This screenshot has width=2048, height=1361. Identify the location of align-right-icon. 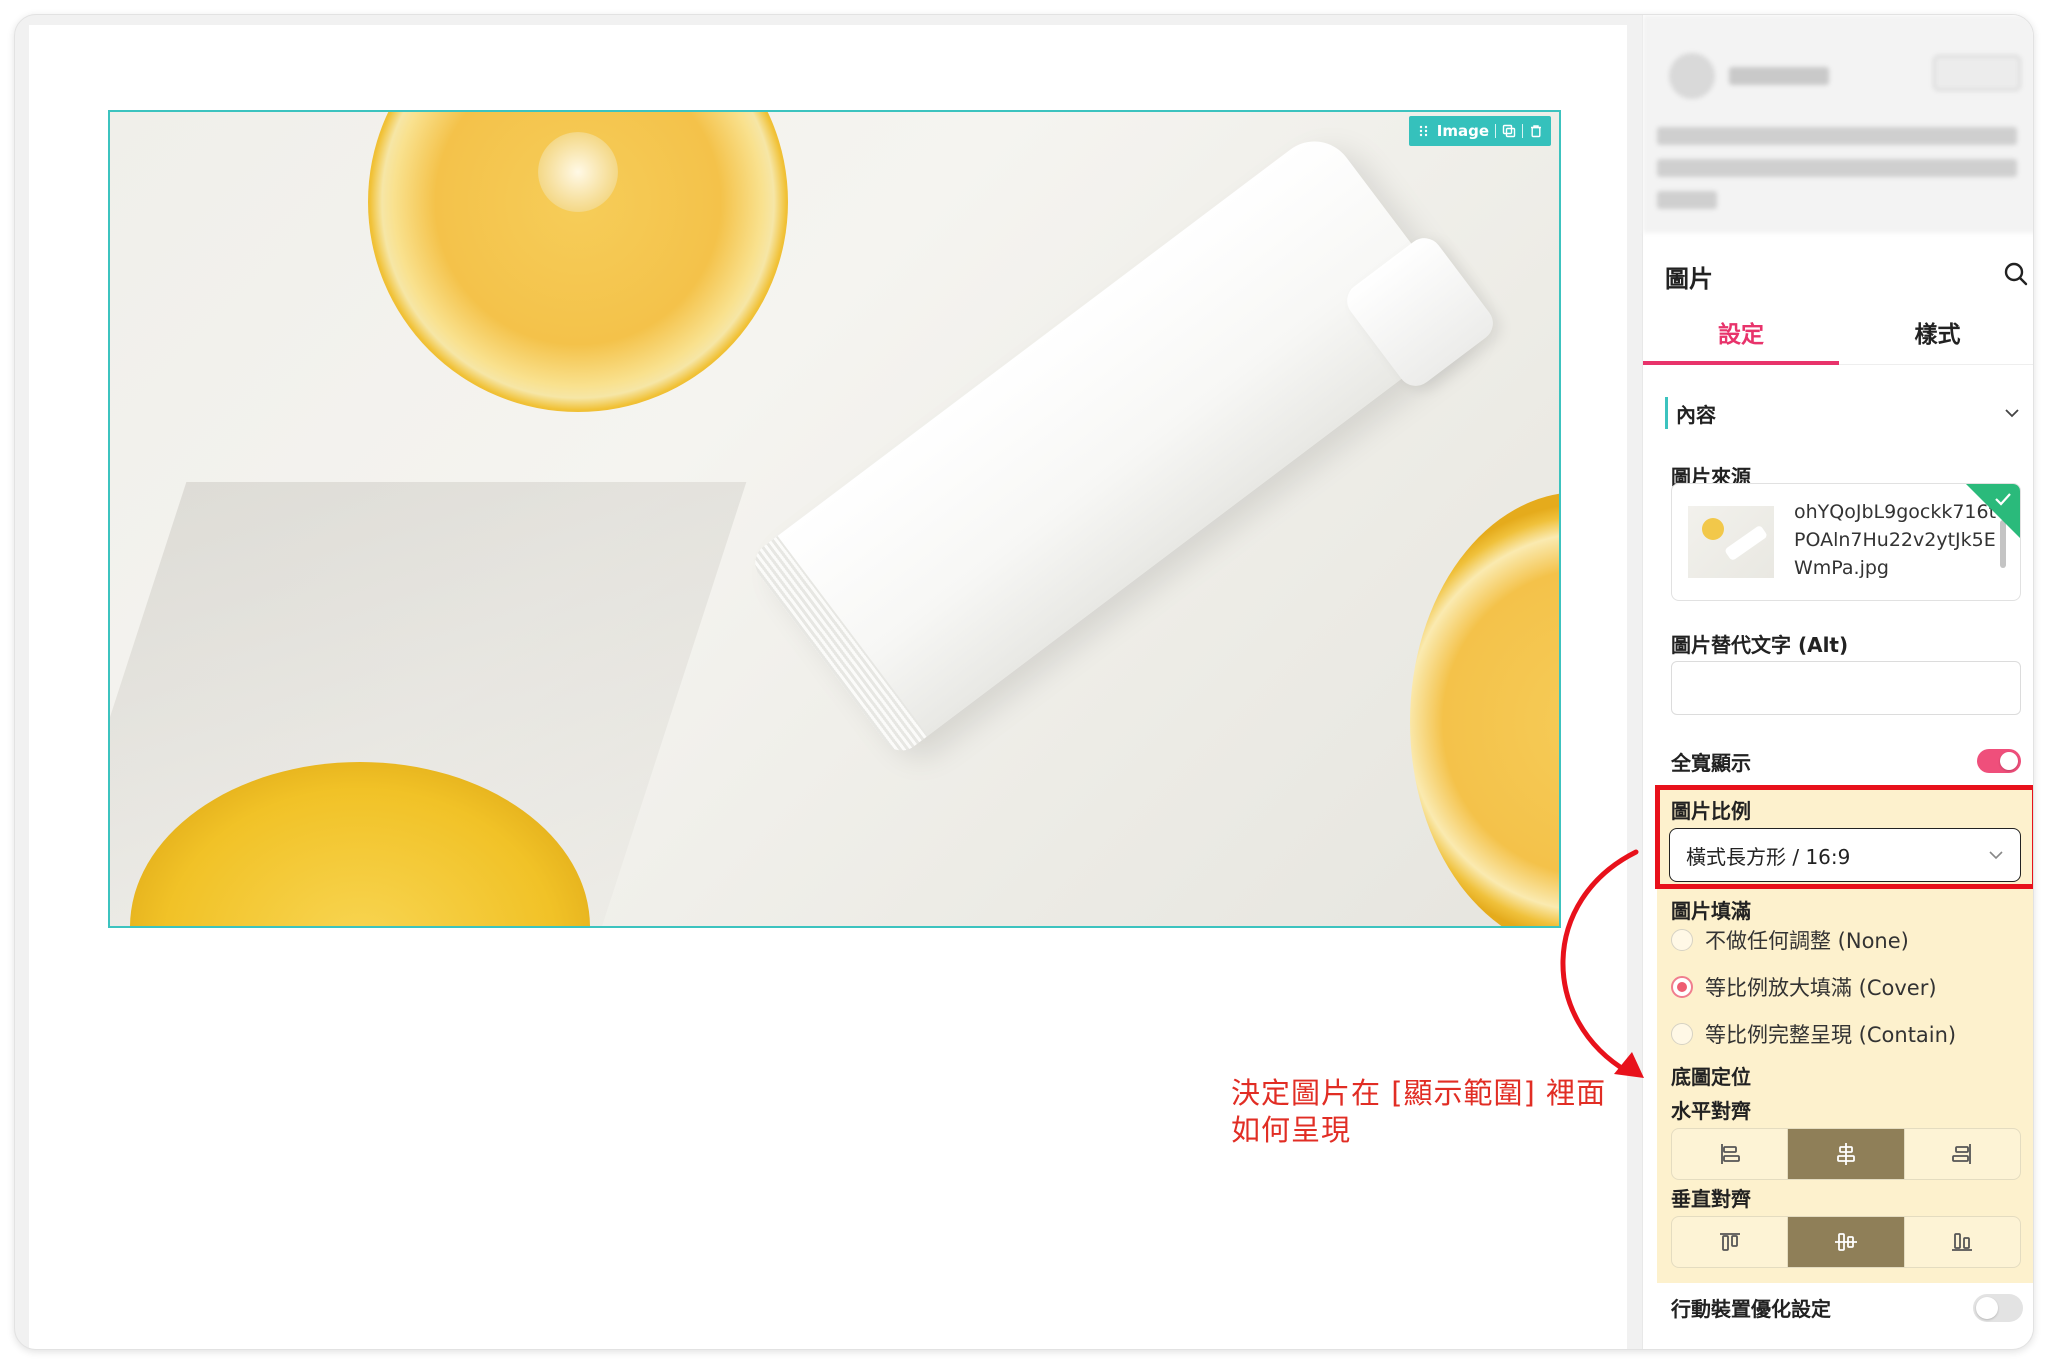
(1962, 1154).